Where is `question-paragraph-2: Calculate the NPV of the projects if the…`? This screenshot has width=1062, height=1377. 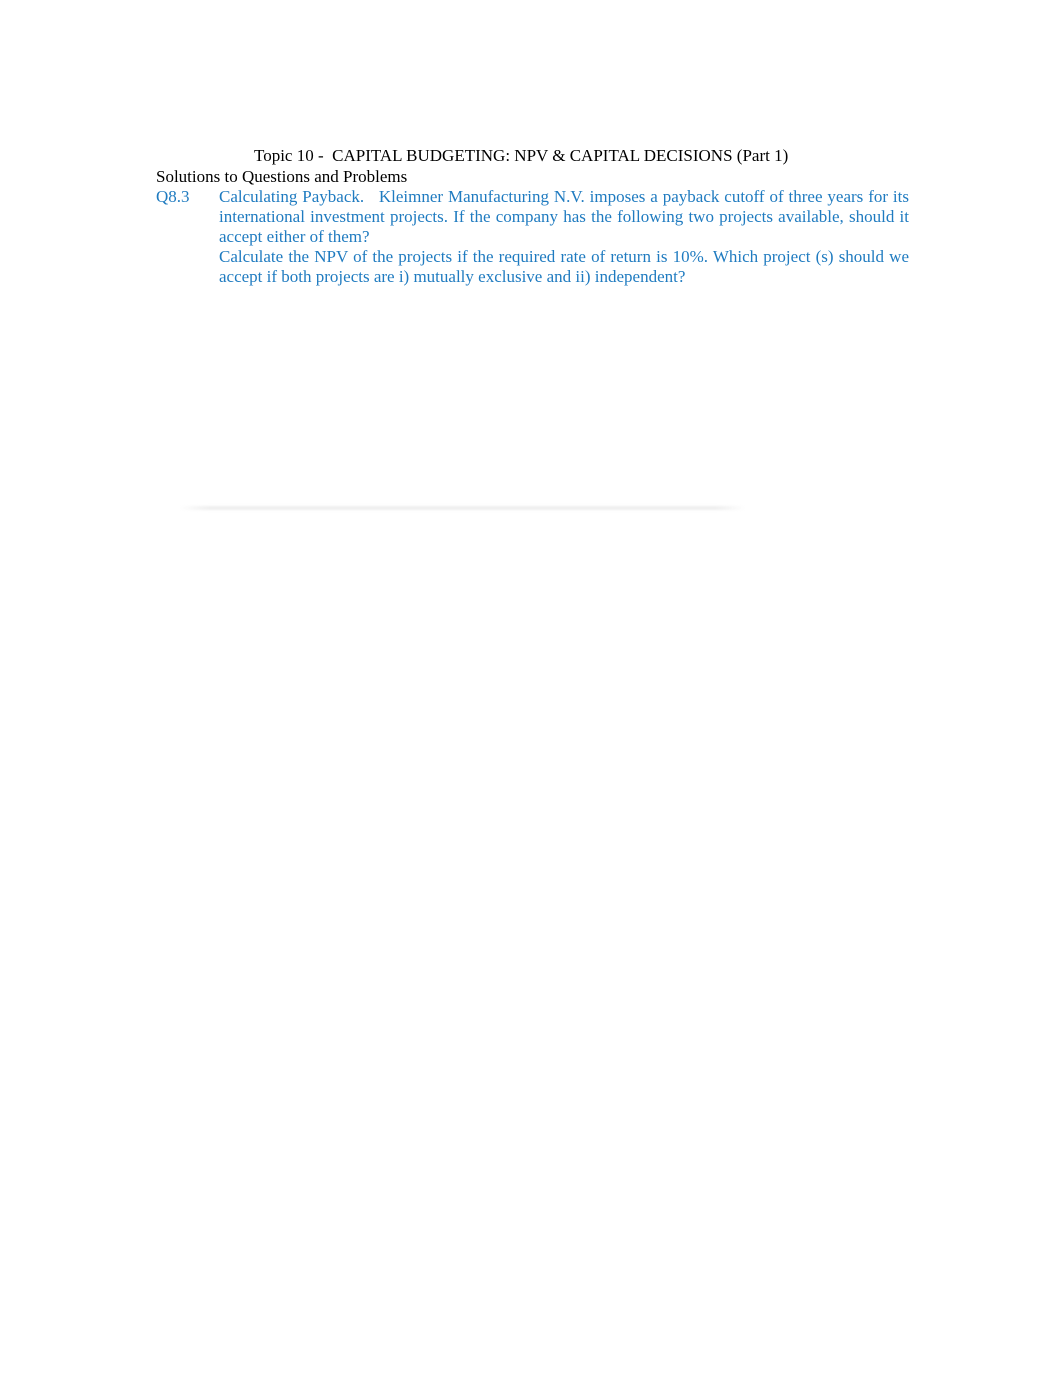
question-paragraph-2: Calculate the NPV of the projects if the… is located at coordinates (564, 266).